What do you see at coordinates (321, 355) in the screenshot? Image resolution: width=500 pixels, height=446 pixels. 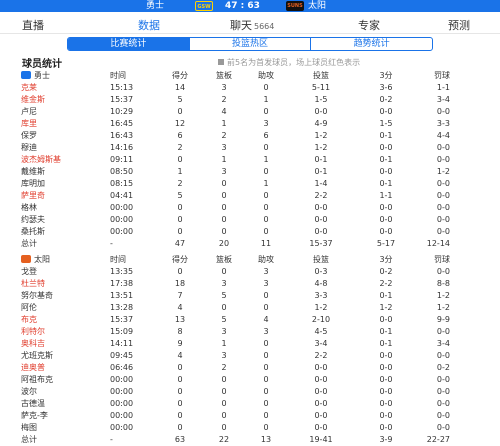 I see `stat-field-goals: 2-2` at bounding box center [321, 355].